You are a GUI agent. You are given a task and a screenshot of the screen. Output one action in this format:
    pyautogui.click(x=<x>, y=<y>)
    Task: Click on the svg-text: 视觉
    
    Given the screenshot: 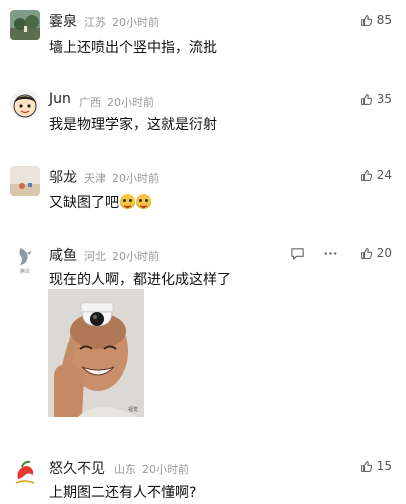 What is the action you would take?
    pyautogui.click(x=133, y=409)
    